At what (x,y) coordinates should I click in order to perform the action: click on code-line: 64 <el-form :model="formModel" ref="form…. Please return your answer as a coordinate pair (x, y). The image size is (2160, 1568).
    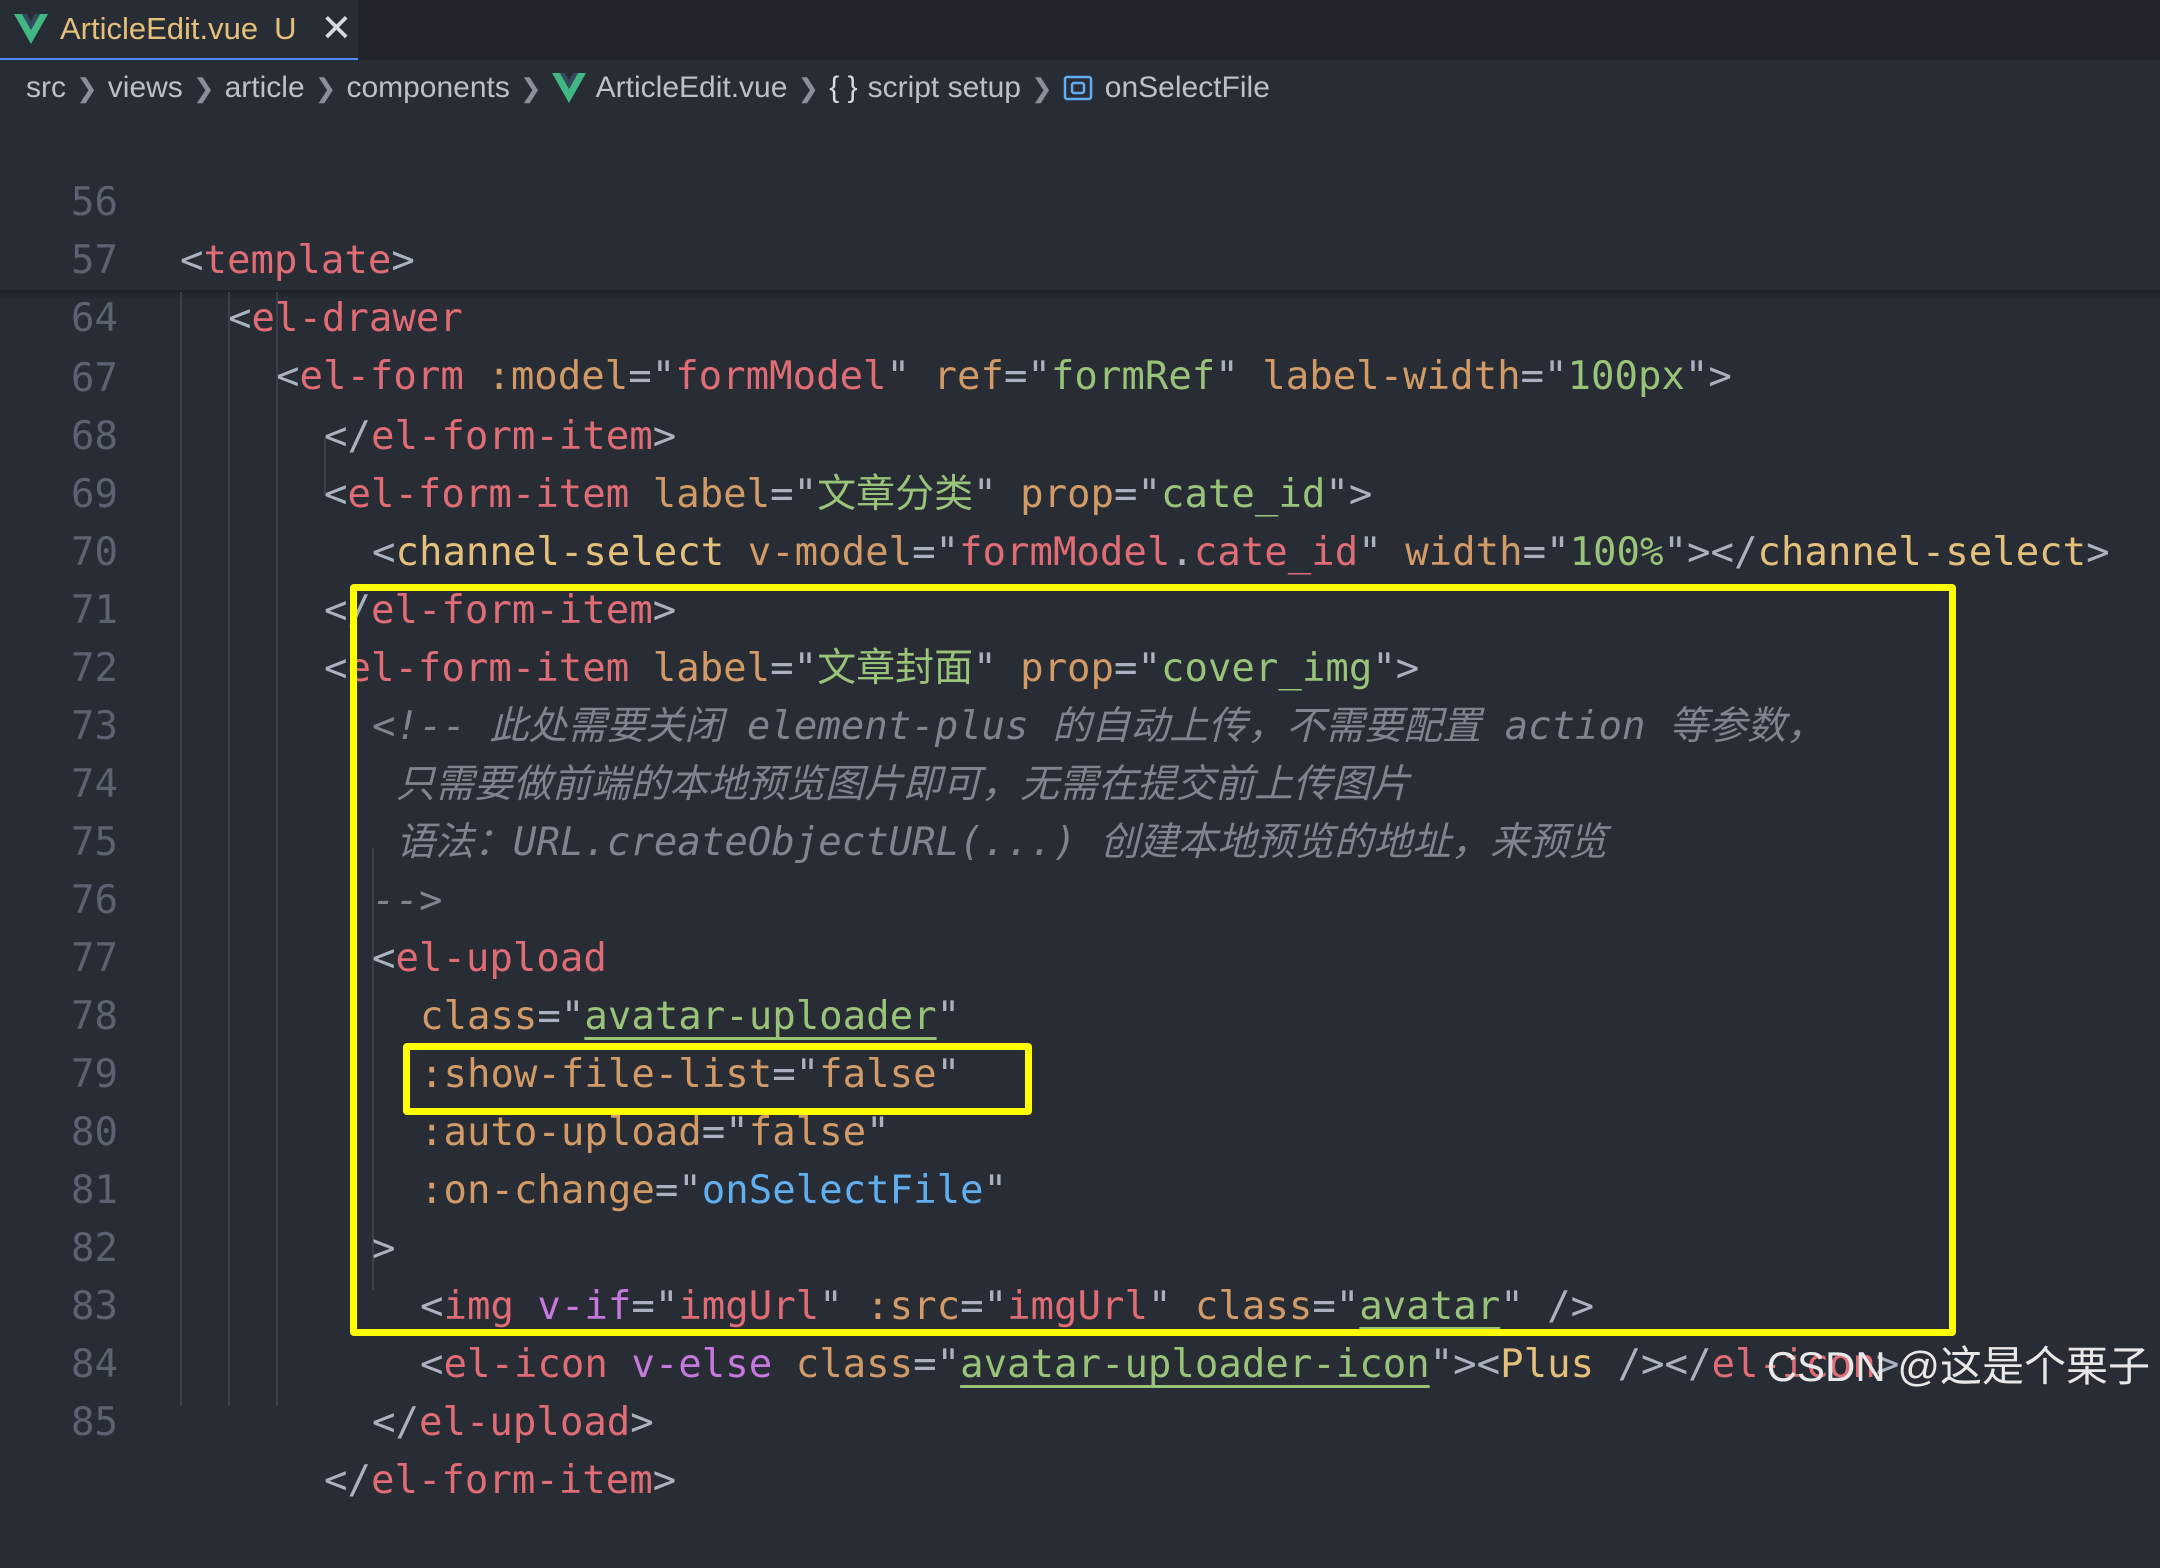
    Looking at the image, I should click on (1080, 315).